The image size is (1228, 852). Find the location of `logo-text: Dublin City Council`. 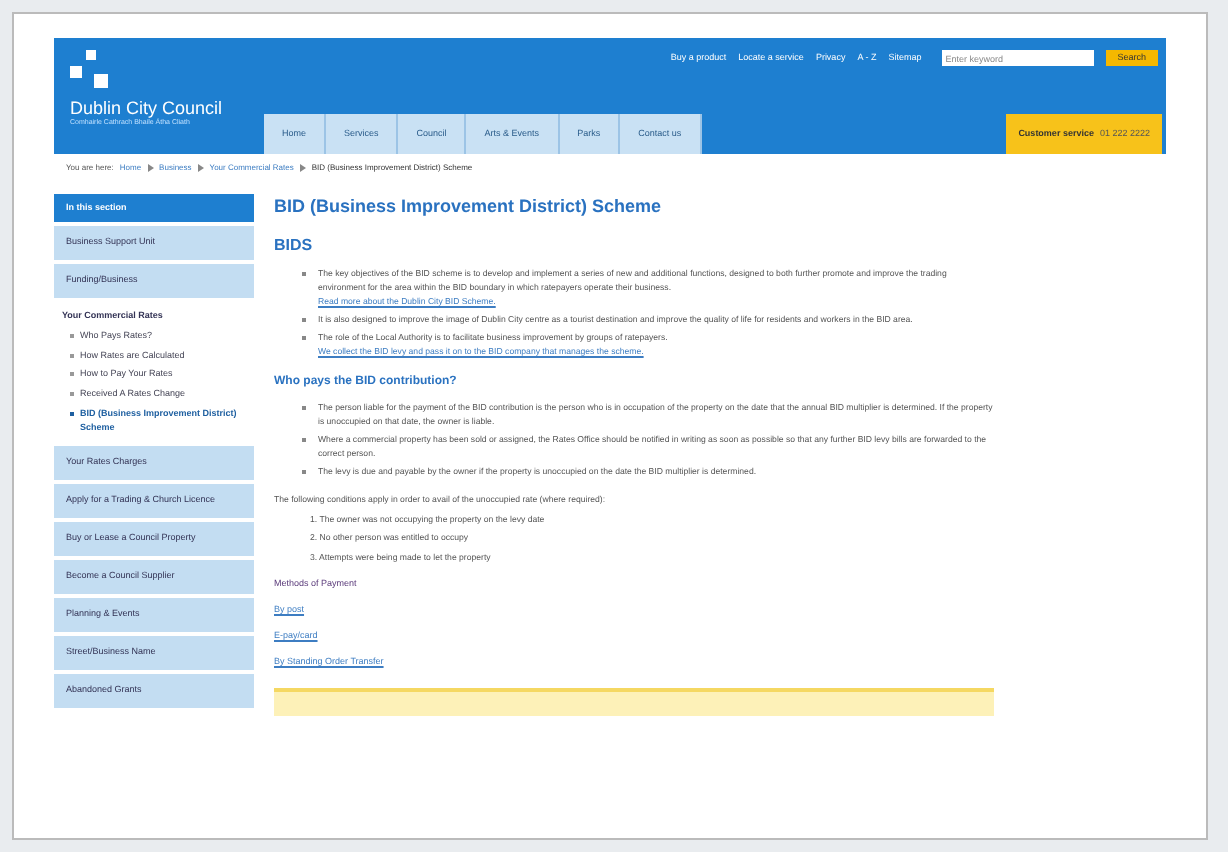

logo-text: Dublin City Council is located at coordinates (147, 108).